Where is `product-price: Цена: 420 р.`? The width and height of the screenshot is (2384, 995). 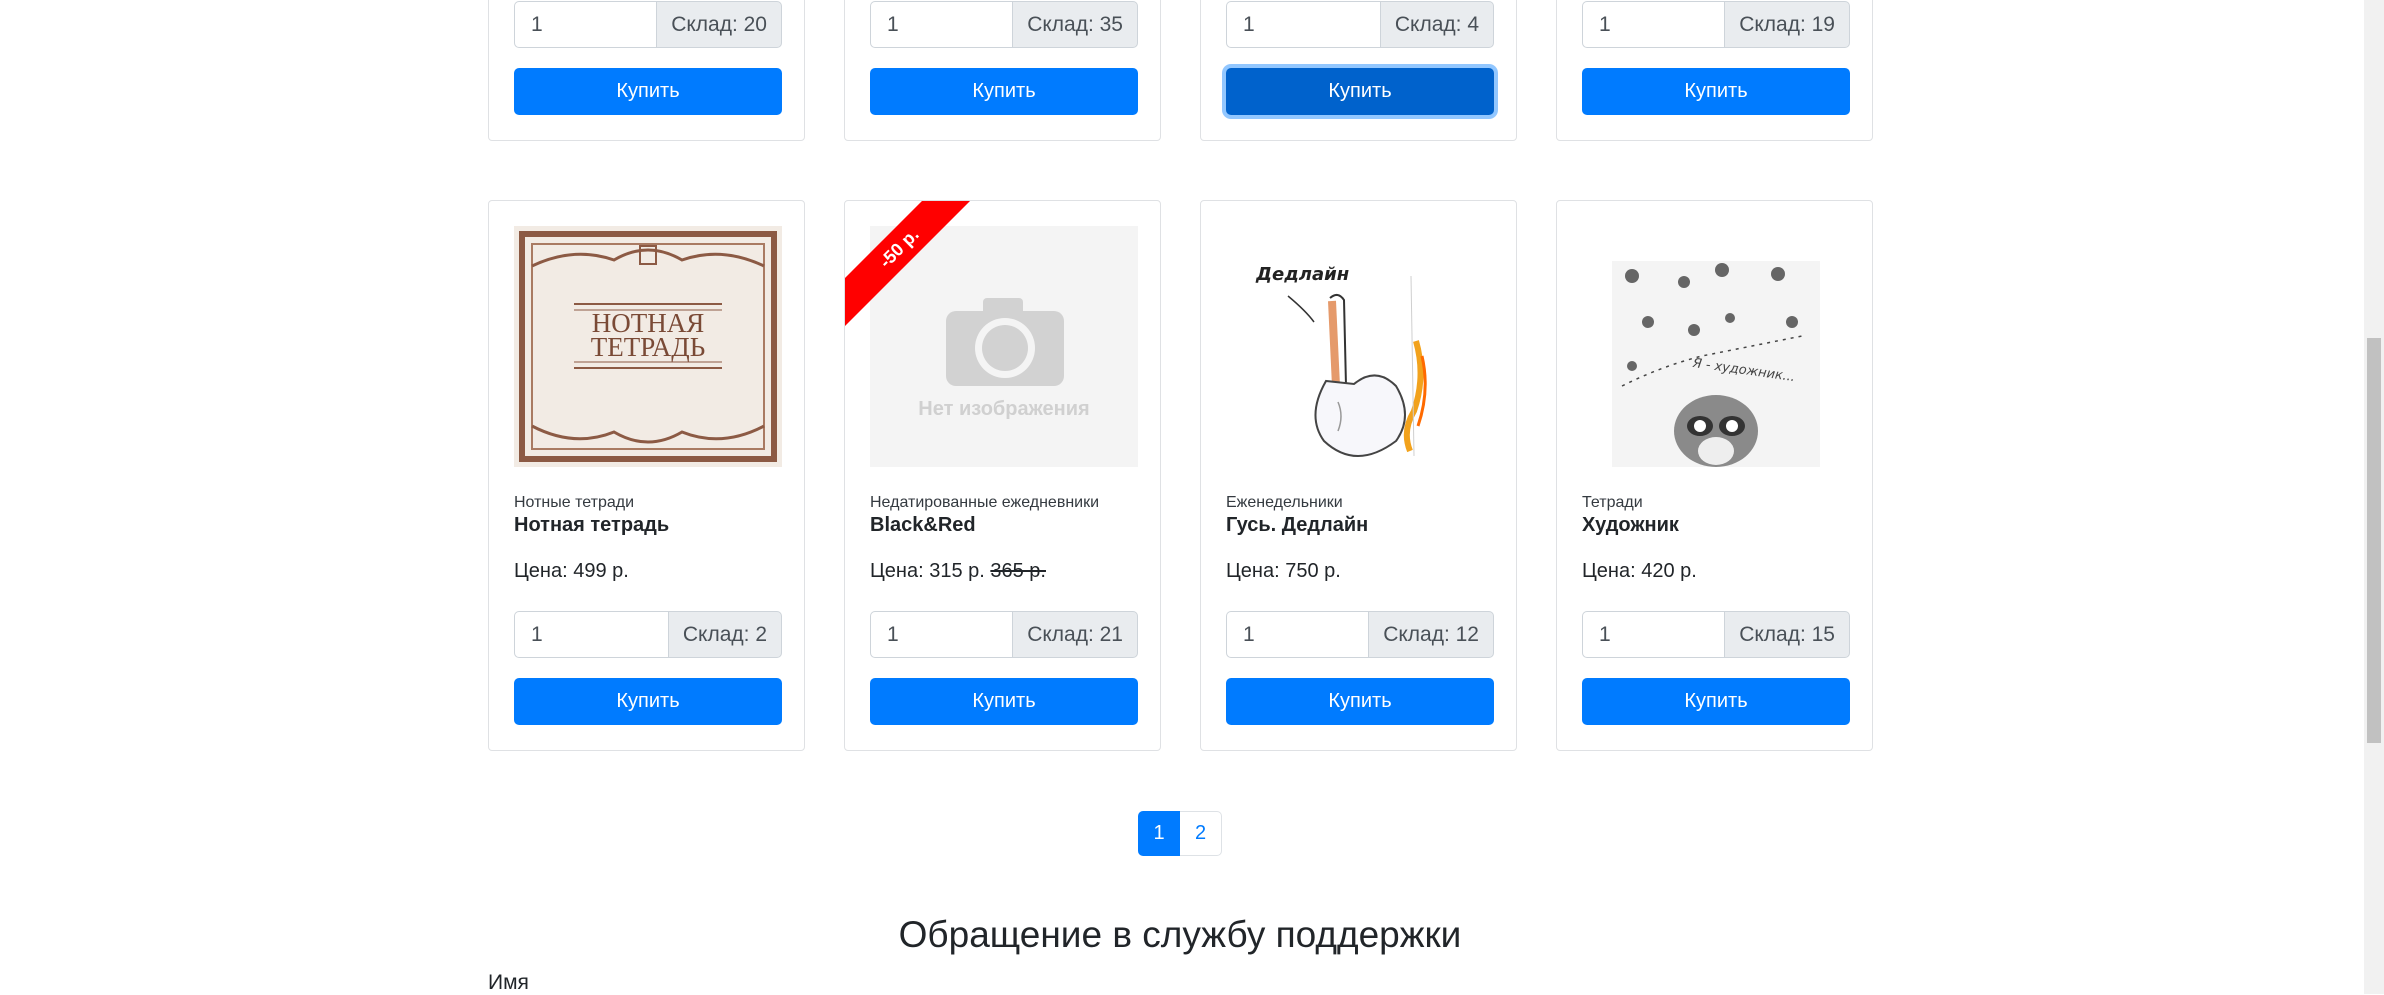 product-price: Цена: 420 р. is located at coordinates (1639, 571).